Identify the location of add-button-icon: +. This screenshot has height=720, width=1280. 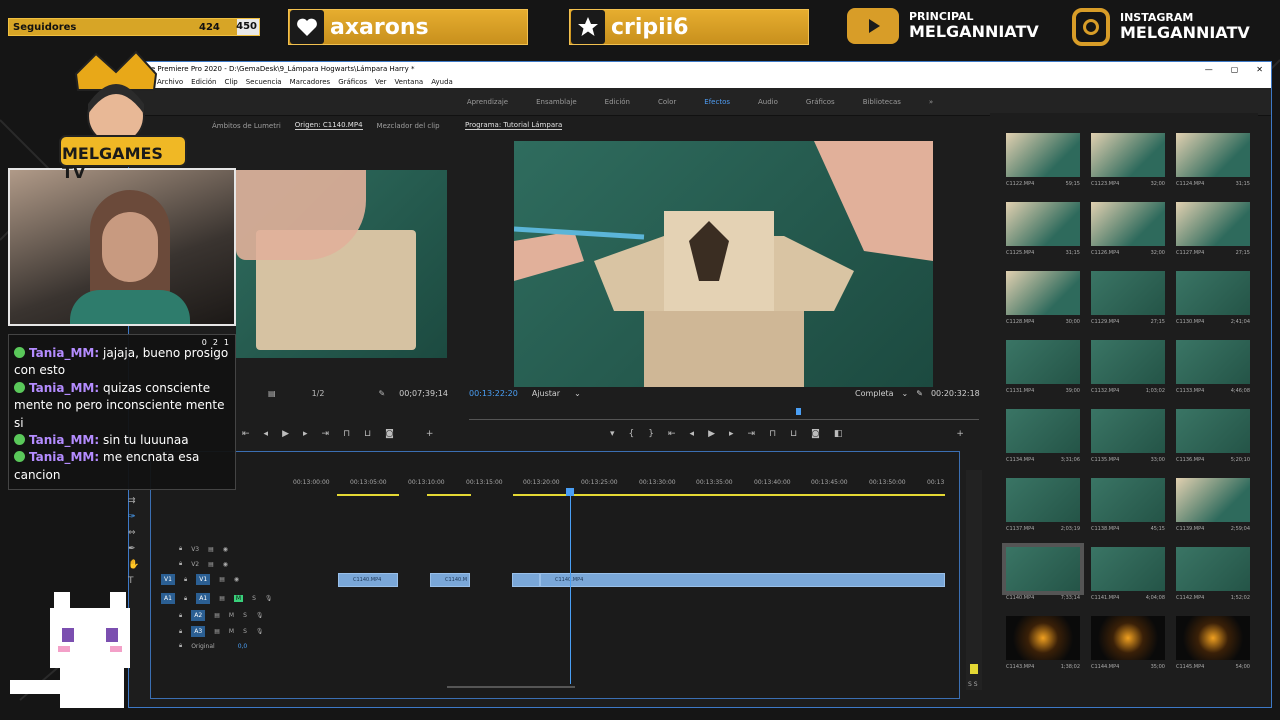
(960, 434).